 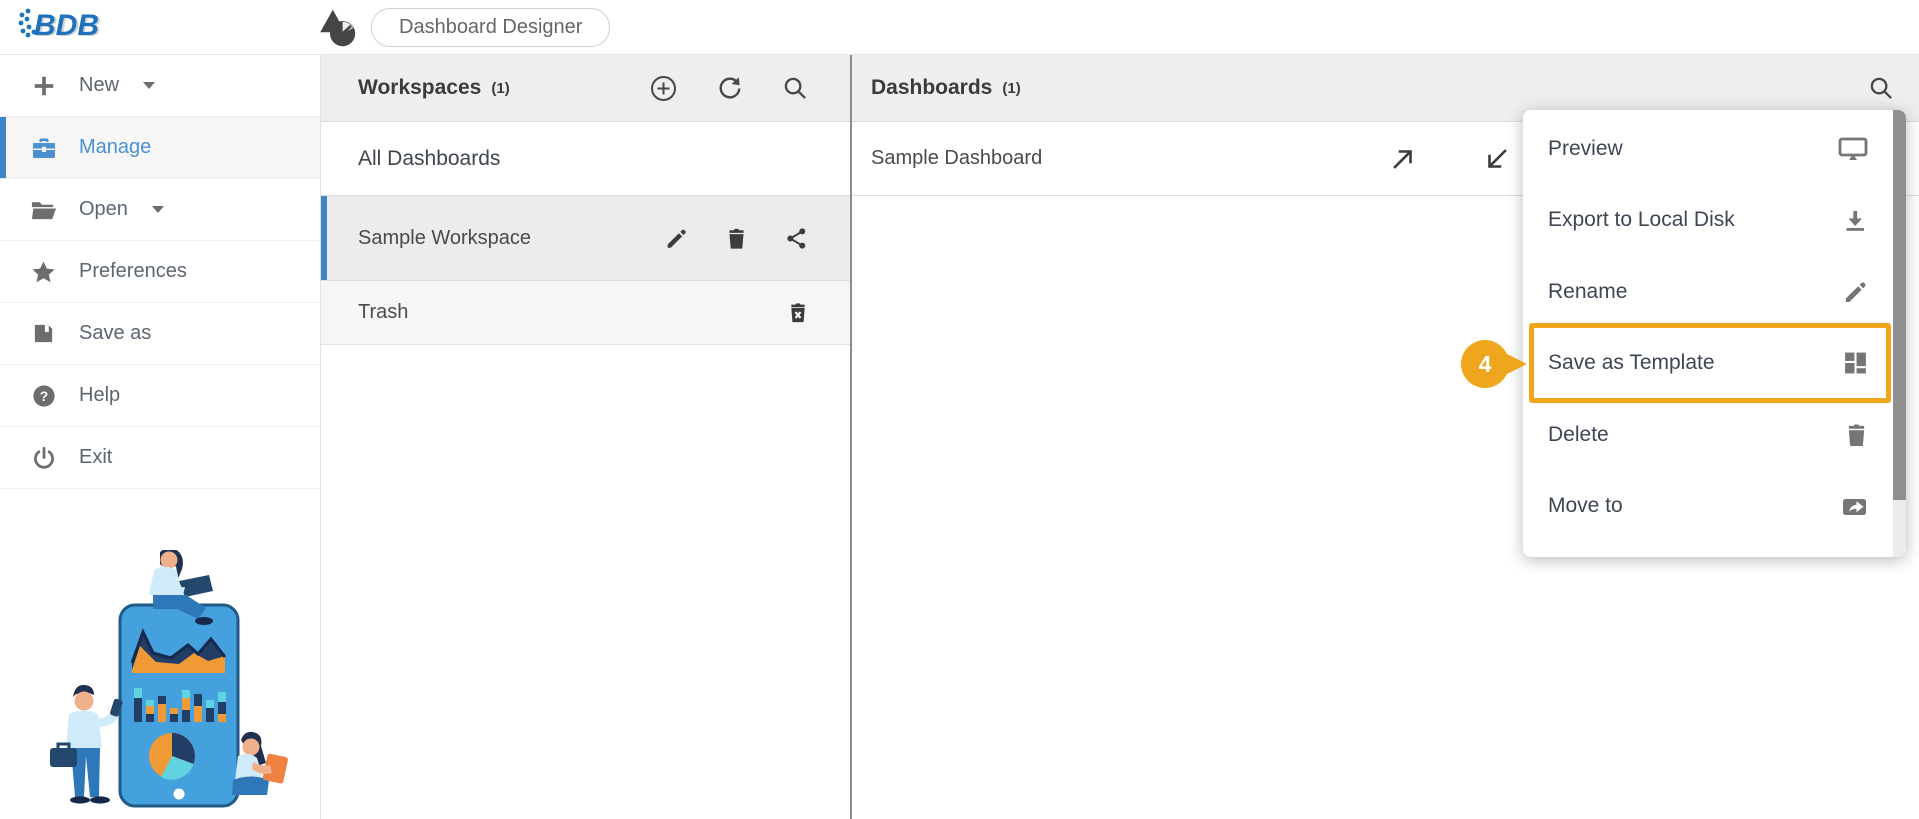 I want to click on menu-scrollbar, so click(x=1899, y=333).